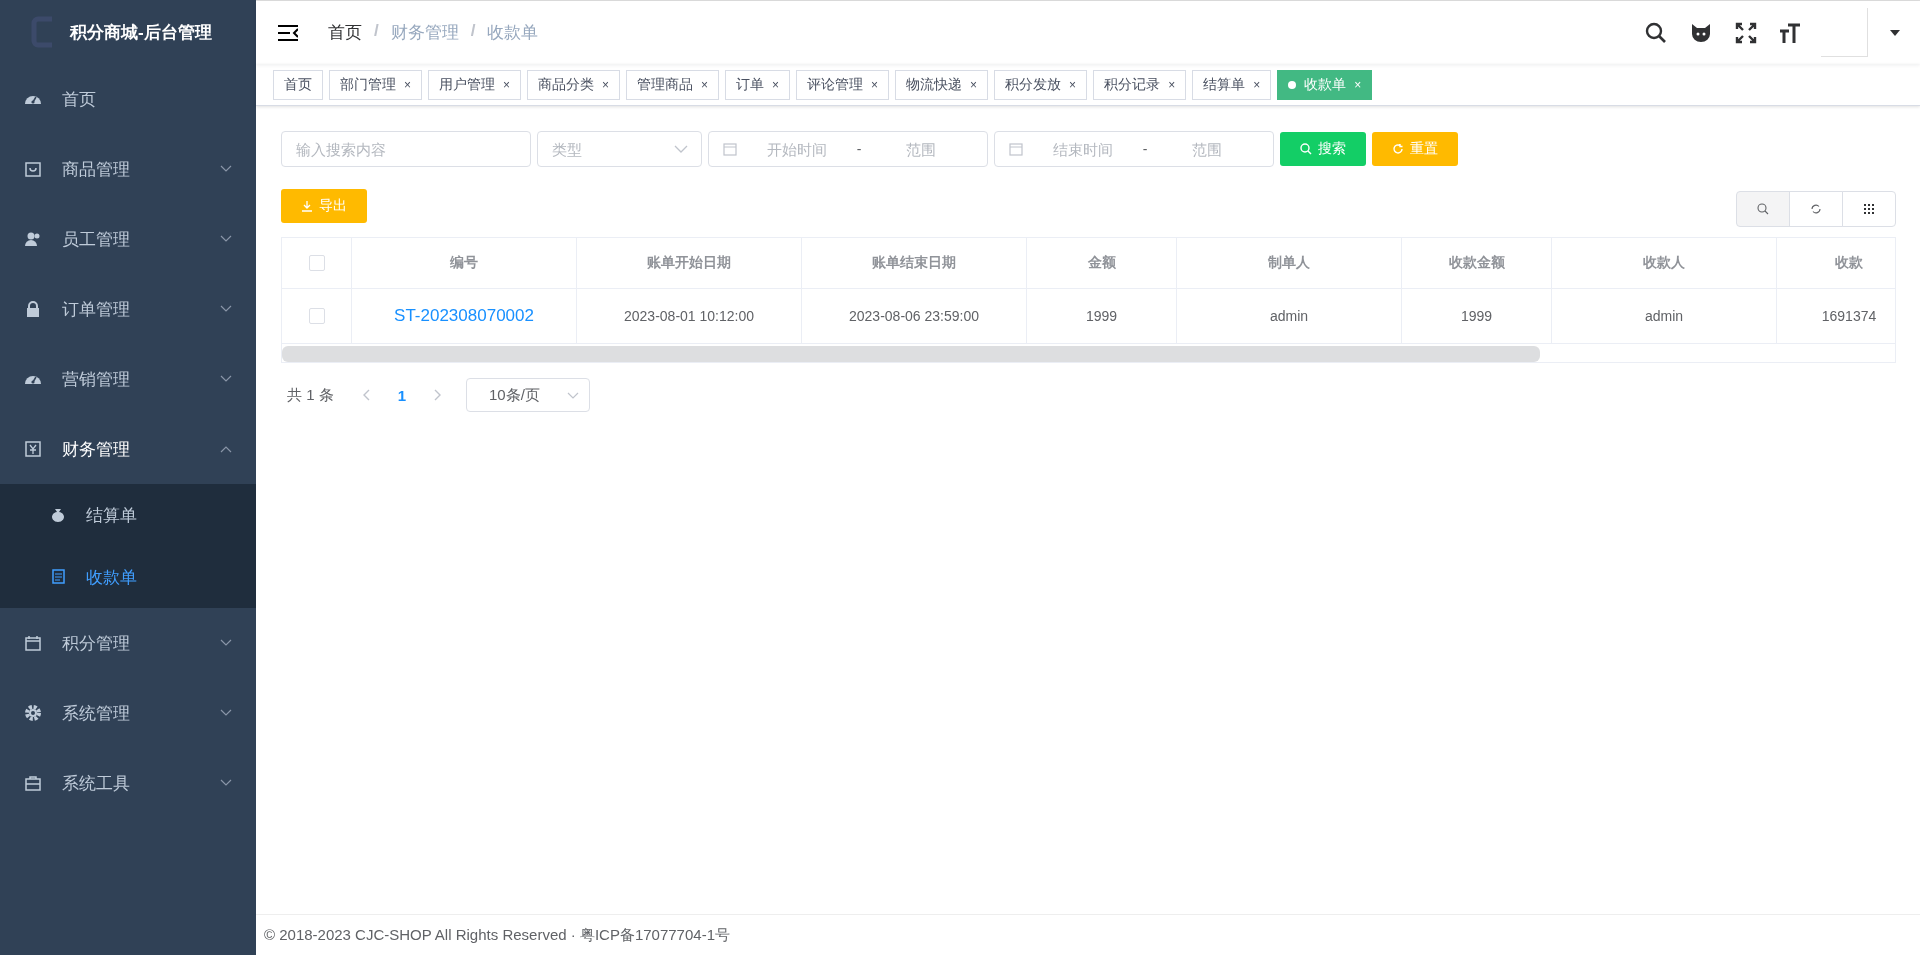 This screenshot has height=955, width=1920. Describe the element at coordinates (1790, 32) in the screenshot. I see `font-size-icon` at that location.